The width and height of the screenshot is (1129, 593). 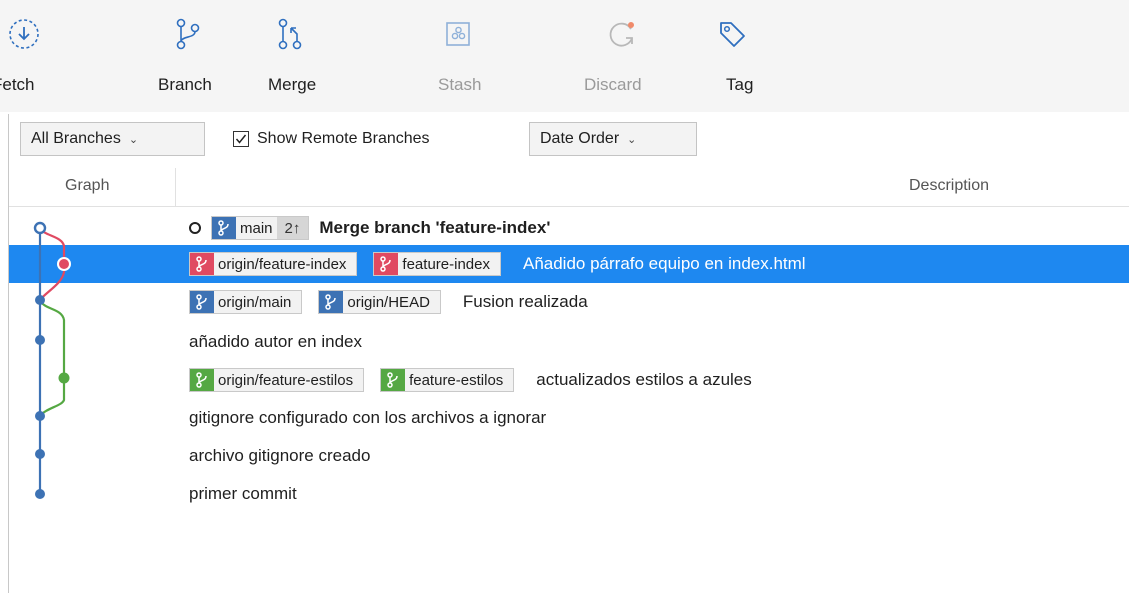 I want to click on commit-message: Añadido párrafo equipo en index.html, so click(x=664, y=263).